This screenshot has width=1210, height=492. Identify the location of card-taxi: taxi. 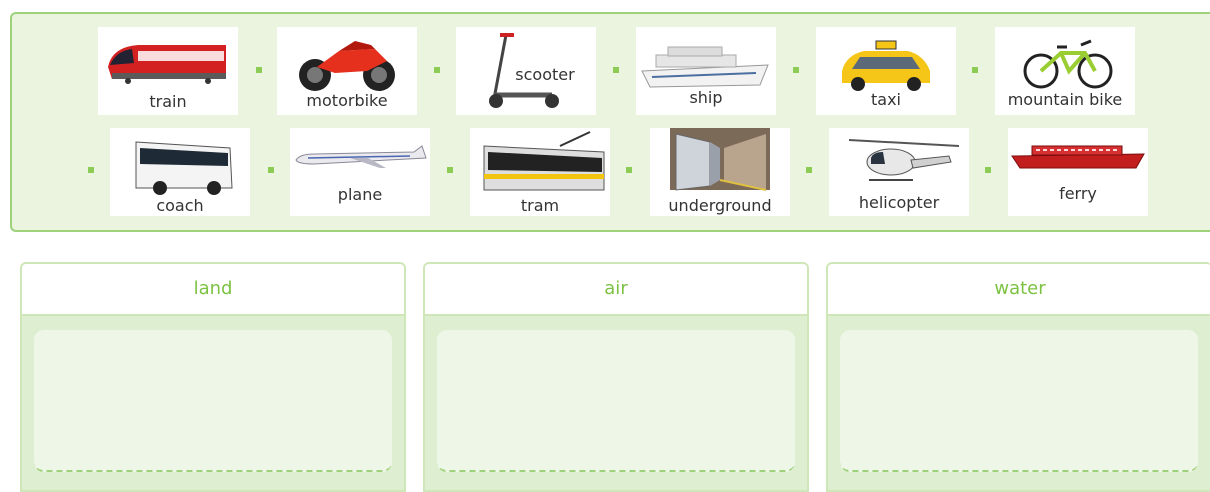
(886, 71).